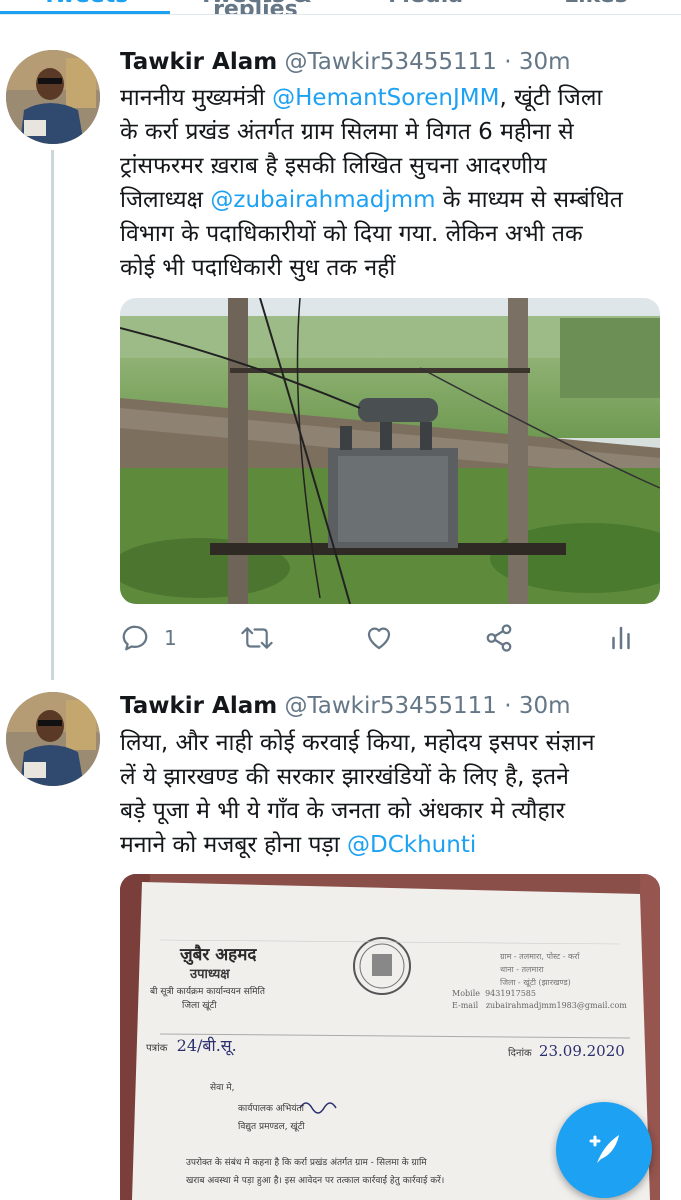 Image resolution: width=681 pixels, height=1200 pixels. What do you see at coordinates (208, 992) in the screenshot?
I see `letter-sender-org: बी सूत्री कार्यक्रम कार्यान्वयन समिति` at bounding box center [208, 992].